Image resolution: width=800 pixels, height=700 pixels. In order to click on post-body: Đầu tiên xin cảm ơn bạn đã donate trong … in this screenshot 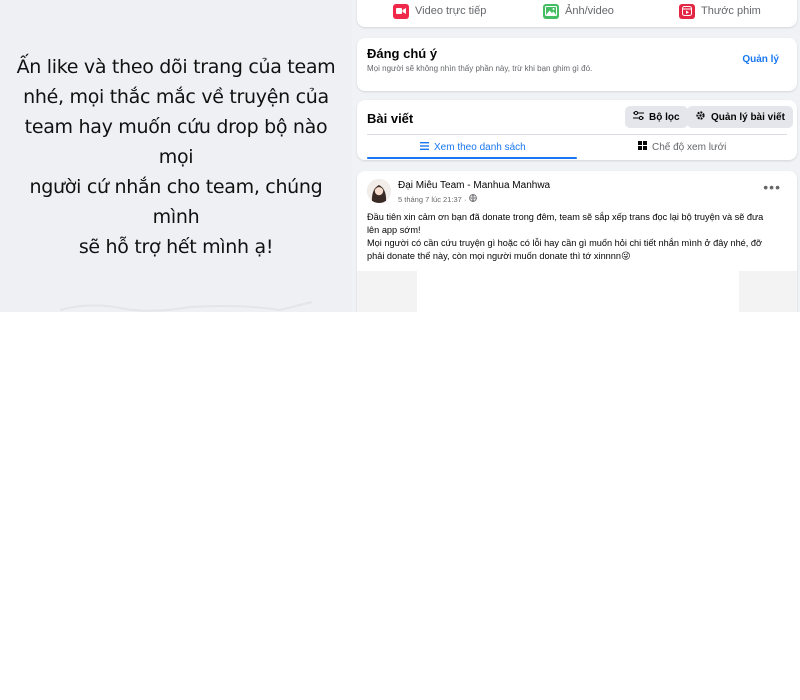, I will do `click(579, 237)`.